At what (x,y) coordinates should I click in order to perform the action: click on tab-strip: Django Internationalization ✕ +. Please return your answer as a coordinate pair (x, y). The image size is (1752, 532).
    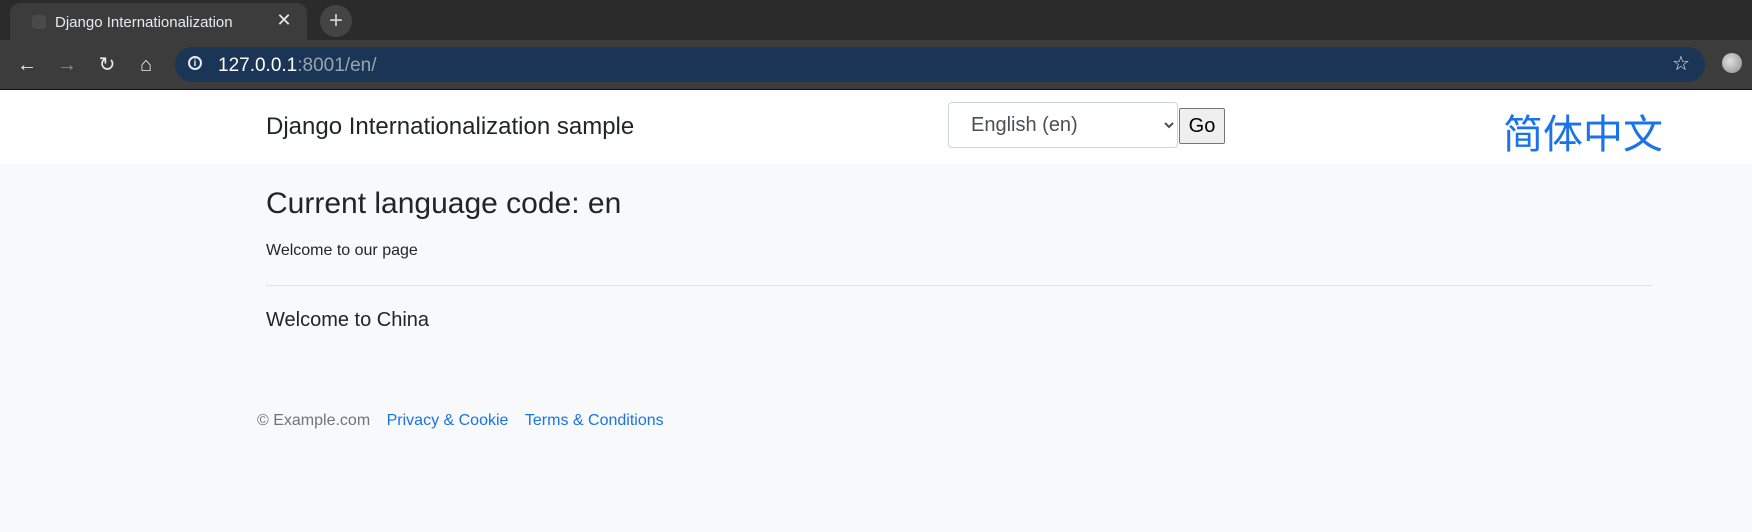
    Looking at the image, I should click on (876, 20).